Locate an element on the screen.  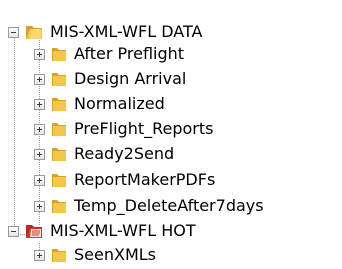
tree-connector is located at coordinates (14, 136).